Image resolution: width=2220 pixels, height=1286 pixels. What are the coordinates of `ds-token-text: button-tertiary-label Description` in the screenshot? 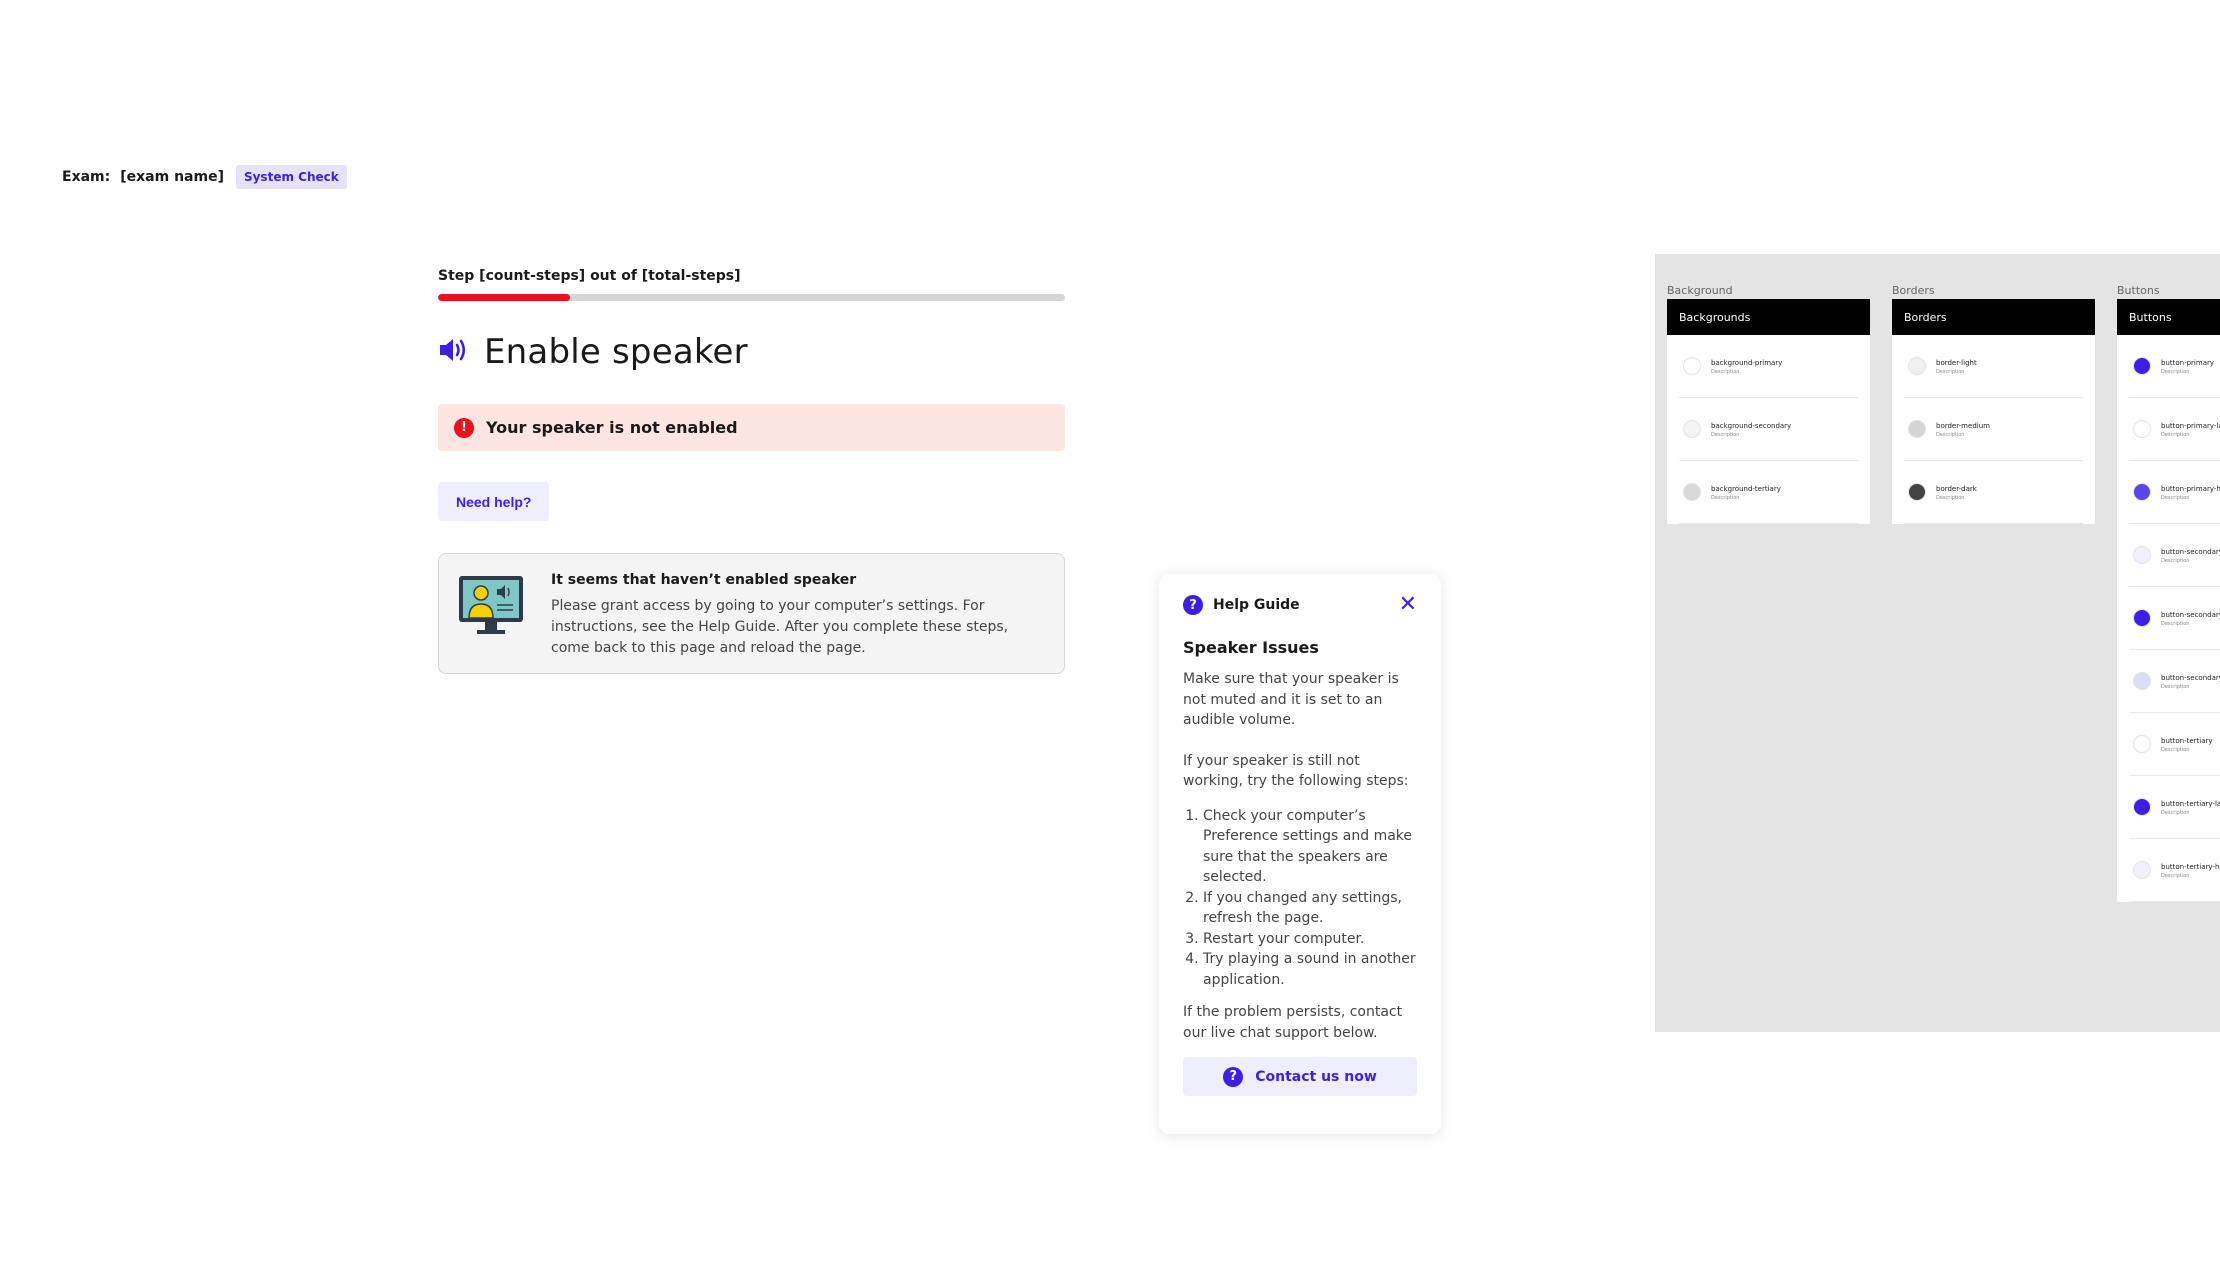 It's located at (2190, 807).